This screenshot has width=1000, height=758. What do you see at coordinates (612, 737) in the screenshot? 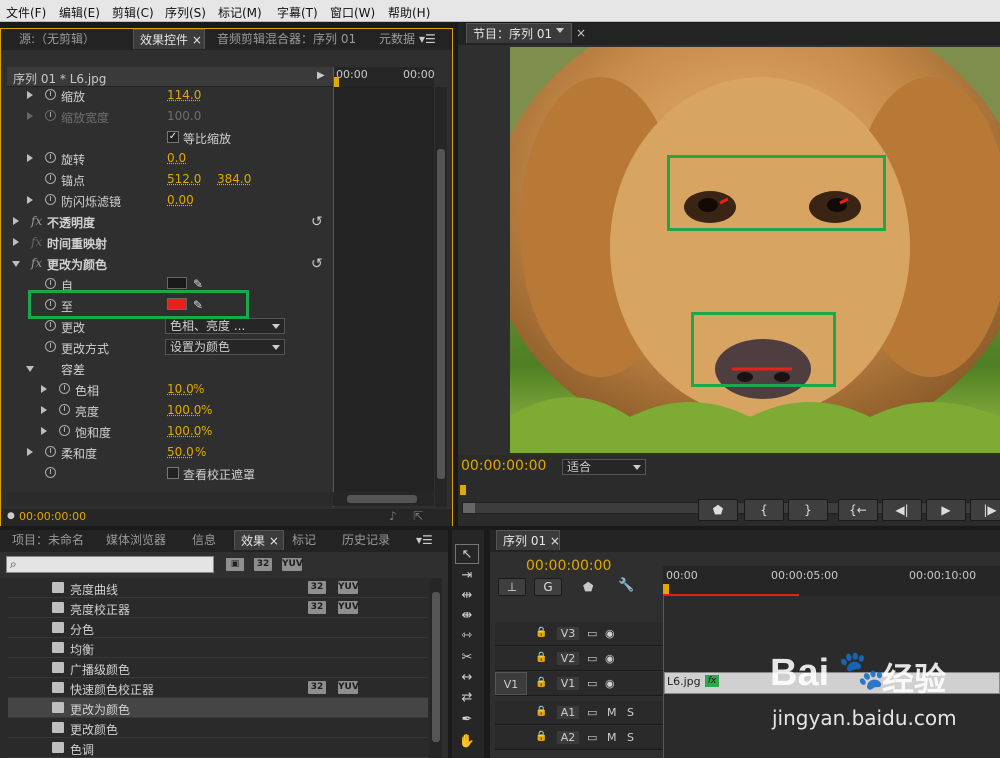
I see `mute-button: M` at bounding box center [612, 737].